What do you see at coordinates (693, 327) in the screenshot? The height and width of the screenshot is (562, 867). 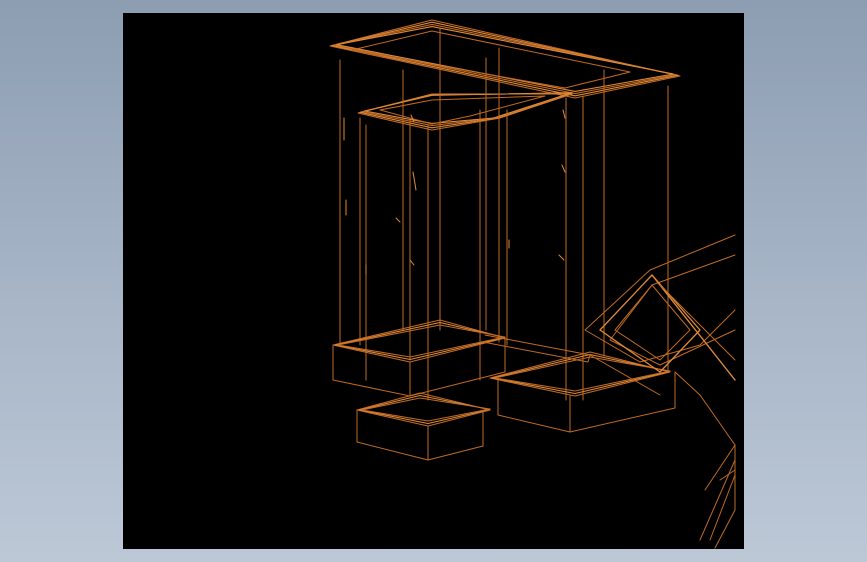 I see `slanted-beam-diag` at bounding box center [693, 327].